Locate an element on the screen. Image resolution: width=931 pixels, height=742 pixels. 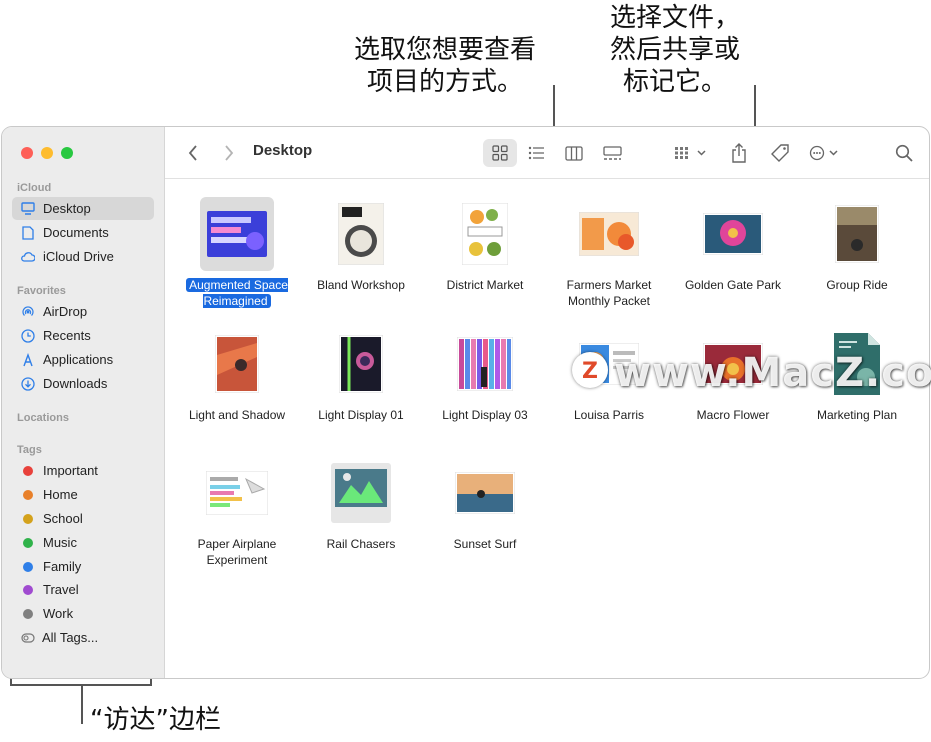
sidebar-item-label: AirDrop is located at coordinates (65, 311).